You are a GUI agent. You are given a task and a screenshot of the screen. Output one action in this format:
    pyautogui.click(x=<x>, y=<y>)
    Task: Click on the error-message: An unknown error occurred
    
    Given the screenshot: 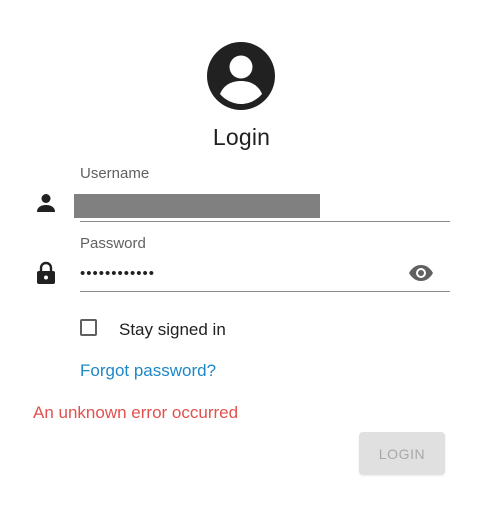 What is the action you would take?
    pyautogui.click(x=136, y=412)
    